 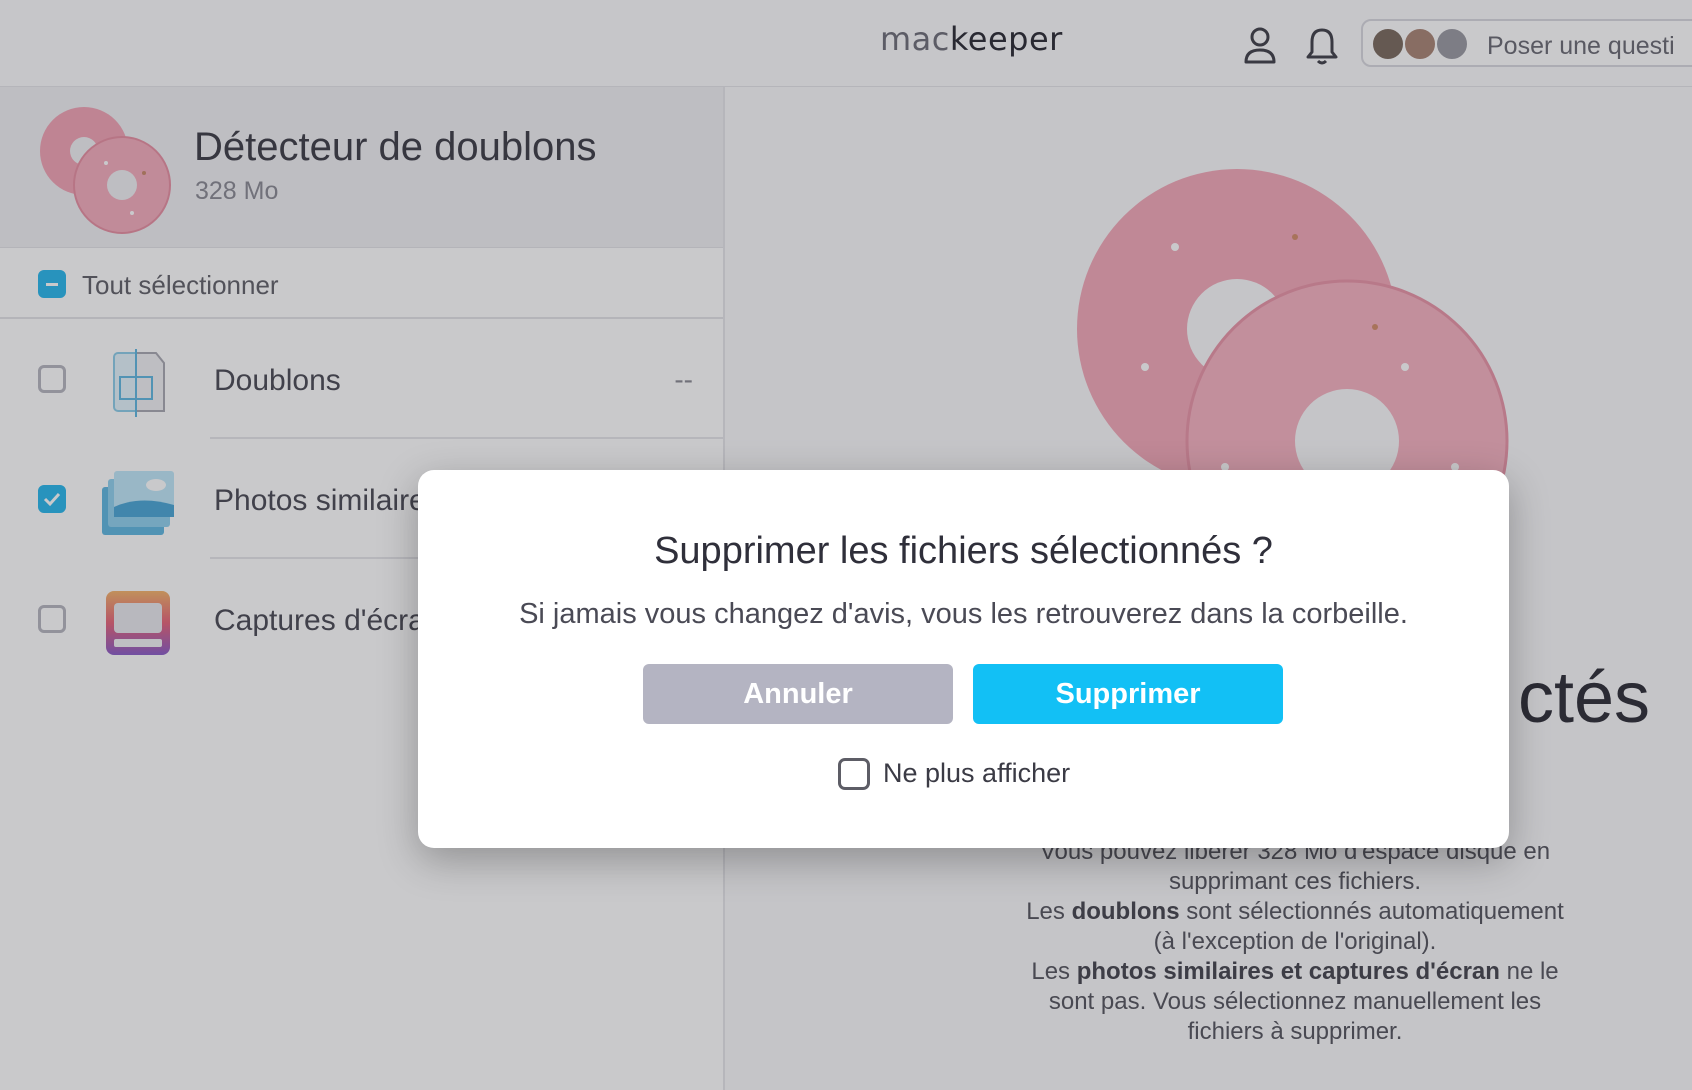 I want to click on delete-button: Supprimer, so click(x=1128, y=694).